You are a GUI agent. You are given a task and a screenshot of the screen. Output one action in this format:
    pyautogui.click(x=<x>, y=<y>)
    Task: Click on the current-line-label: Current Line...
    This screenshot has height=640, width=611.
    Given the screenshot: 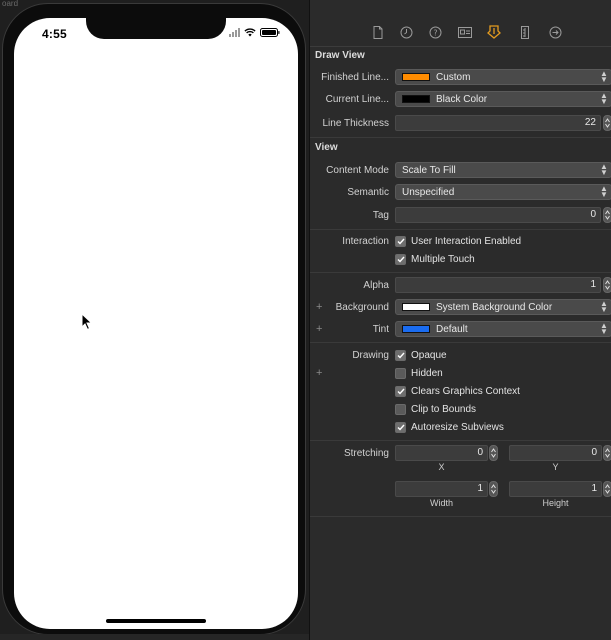 What is the action you would take?
    pyautogui.click(x=357, y=99)
    